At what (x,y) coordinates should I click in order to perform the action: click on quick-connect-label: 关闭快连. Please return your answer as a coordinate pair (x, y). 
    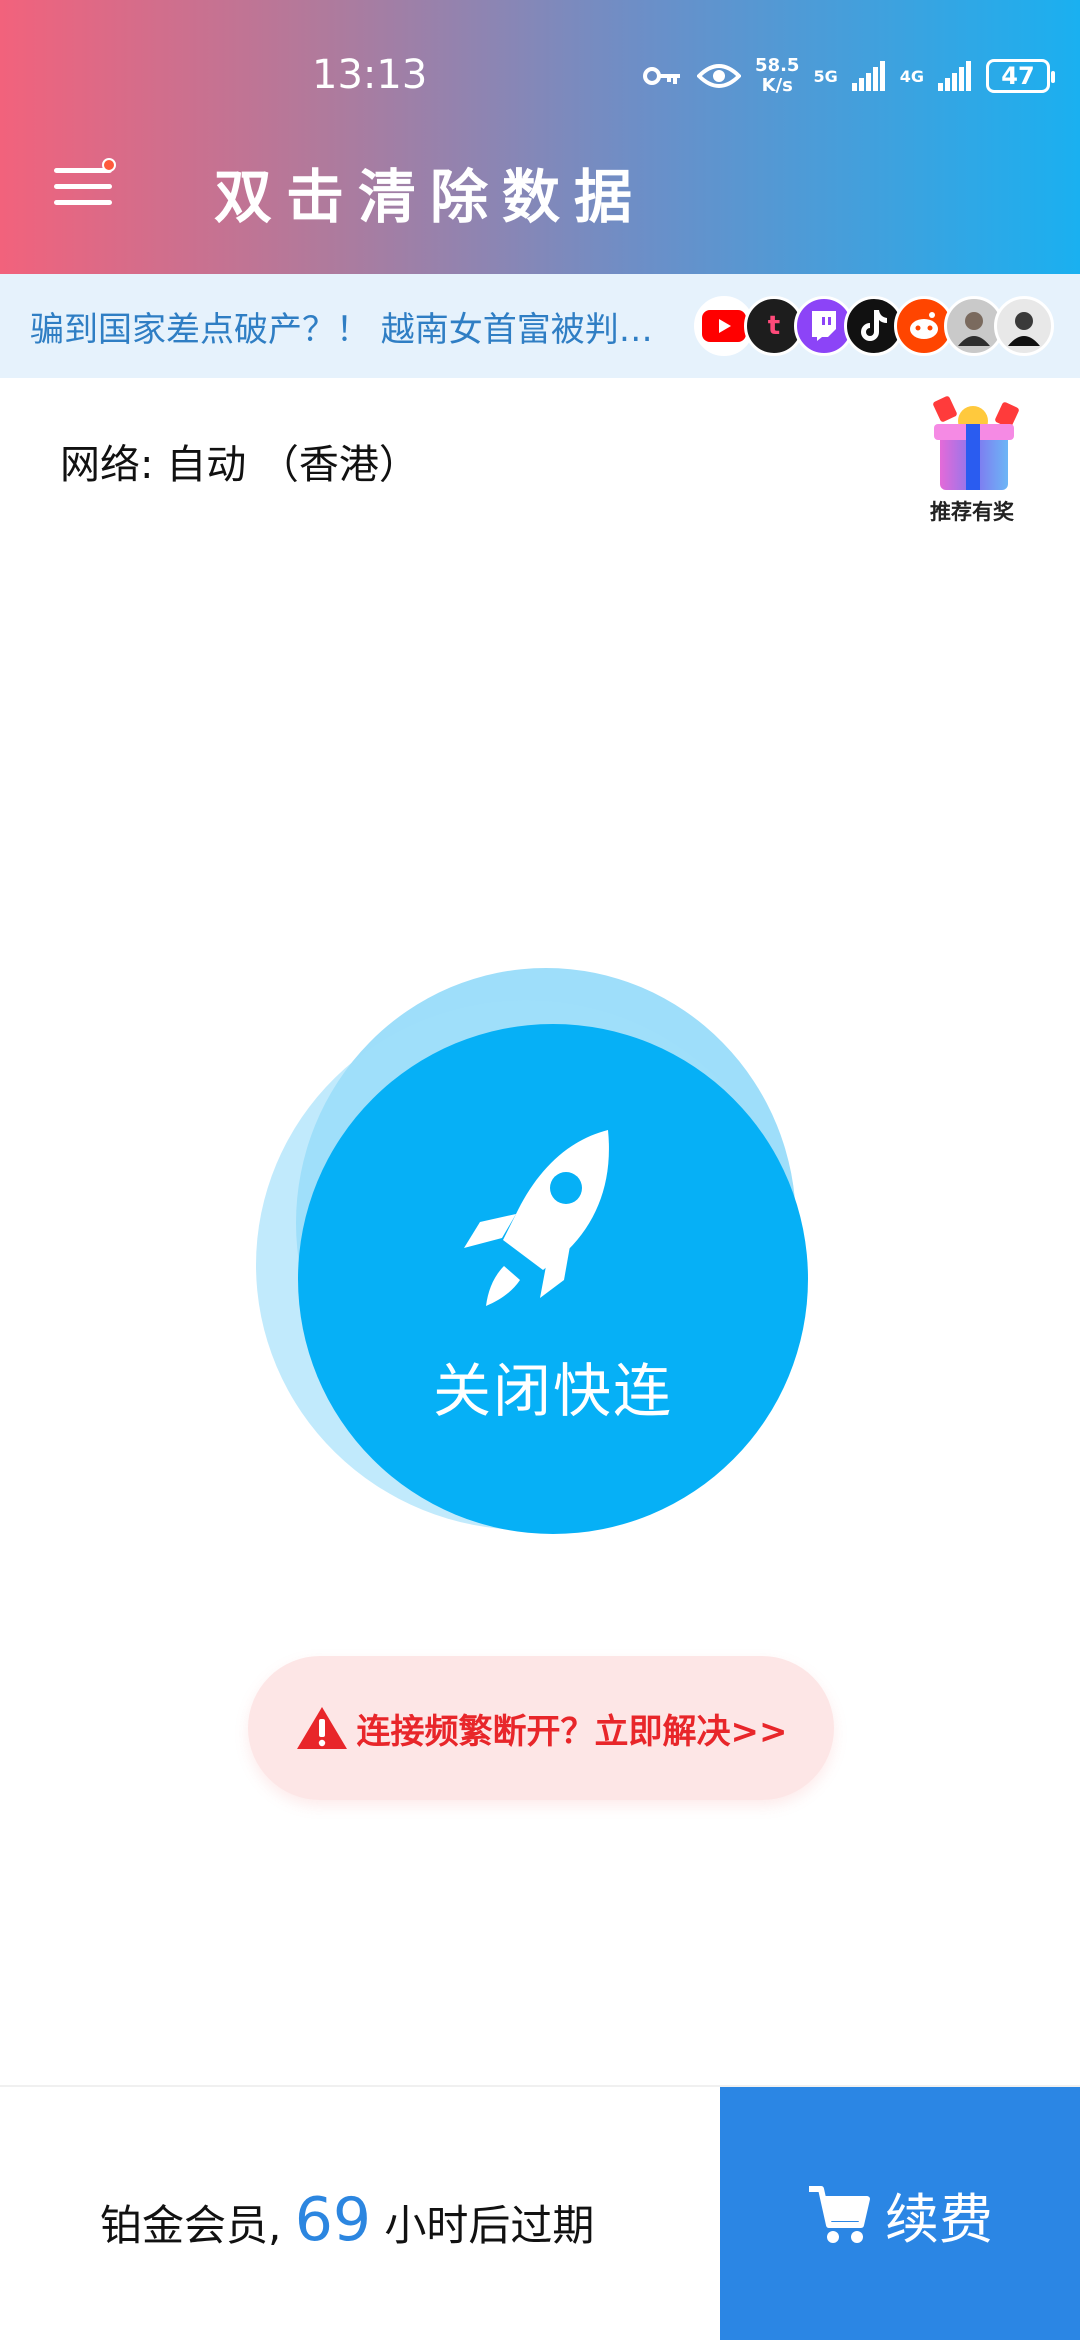
    Looking at the image, I should click on (552, 1391).